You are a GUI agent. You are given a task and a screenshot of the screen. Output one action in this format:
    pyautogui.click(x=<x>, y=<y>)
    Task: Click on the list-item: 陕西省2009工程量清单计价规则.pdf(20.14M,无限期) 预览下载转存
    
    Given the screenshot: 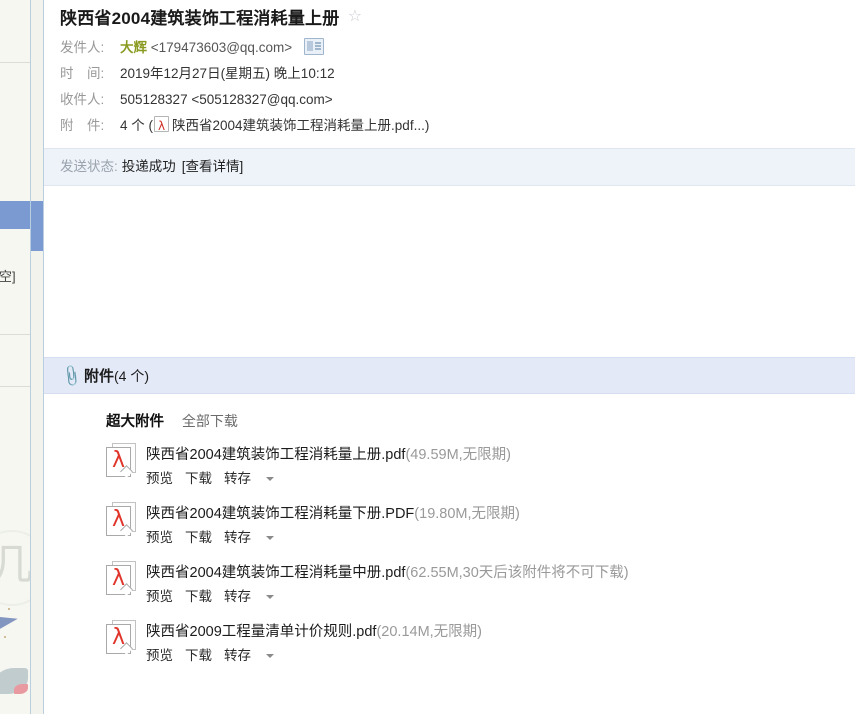 What is the action you would take?
    pyautogui.click(x=480, y=643)
    